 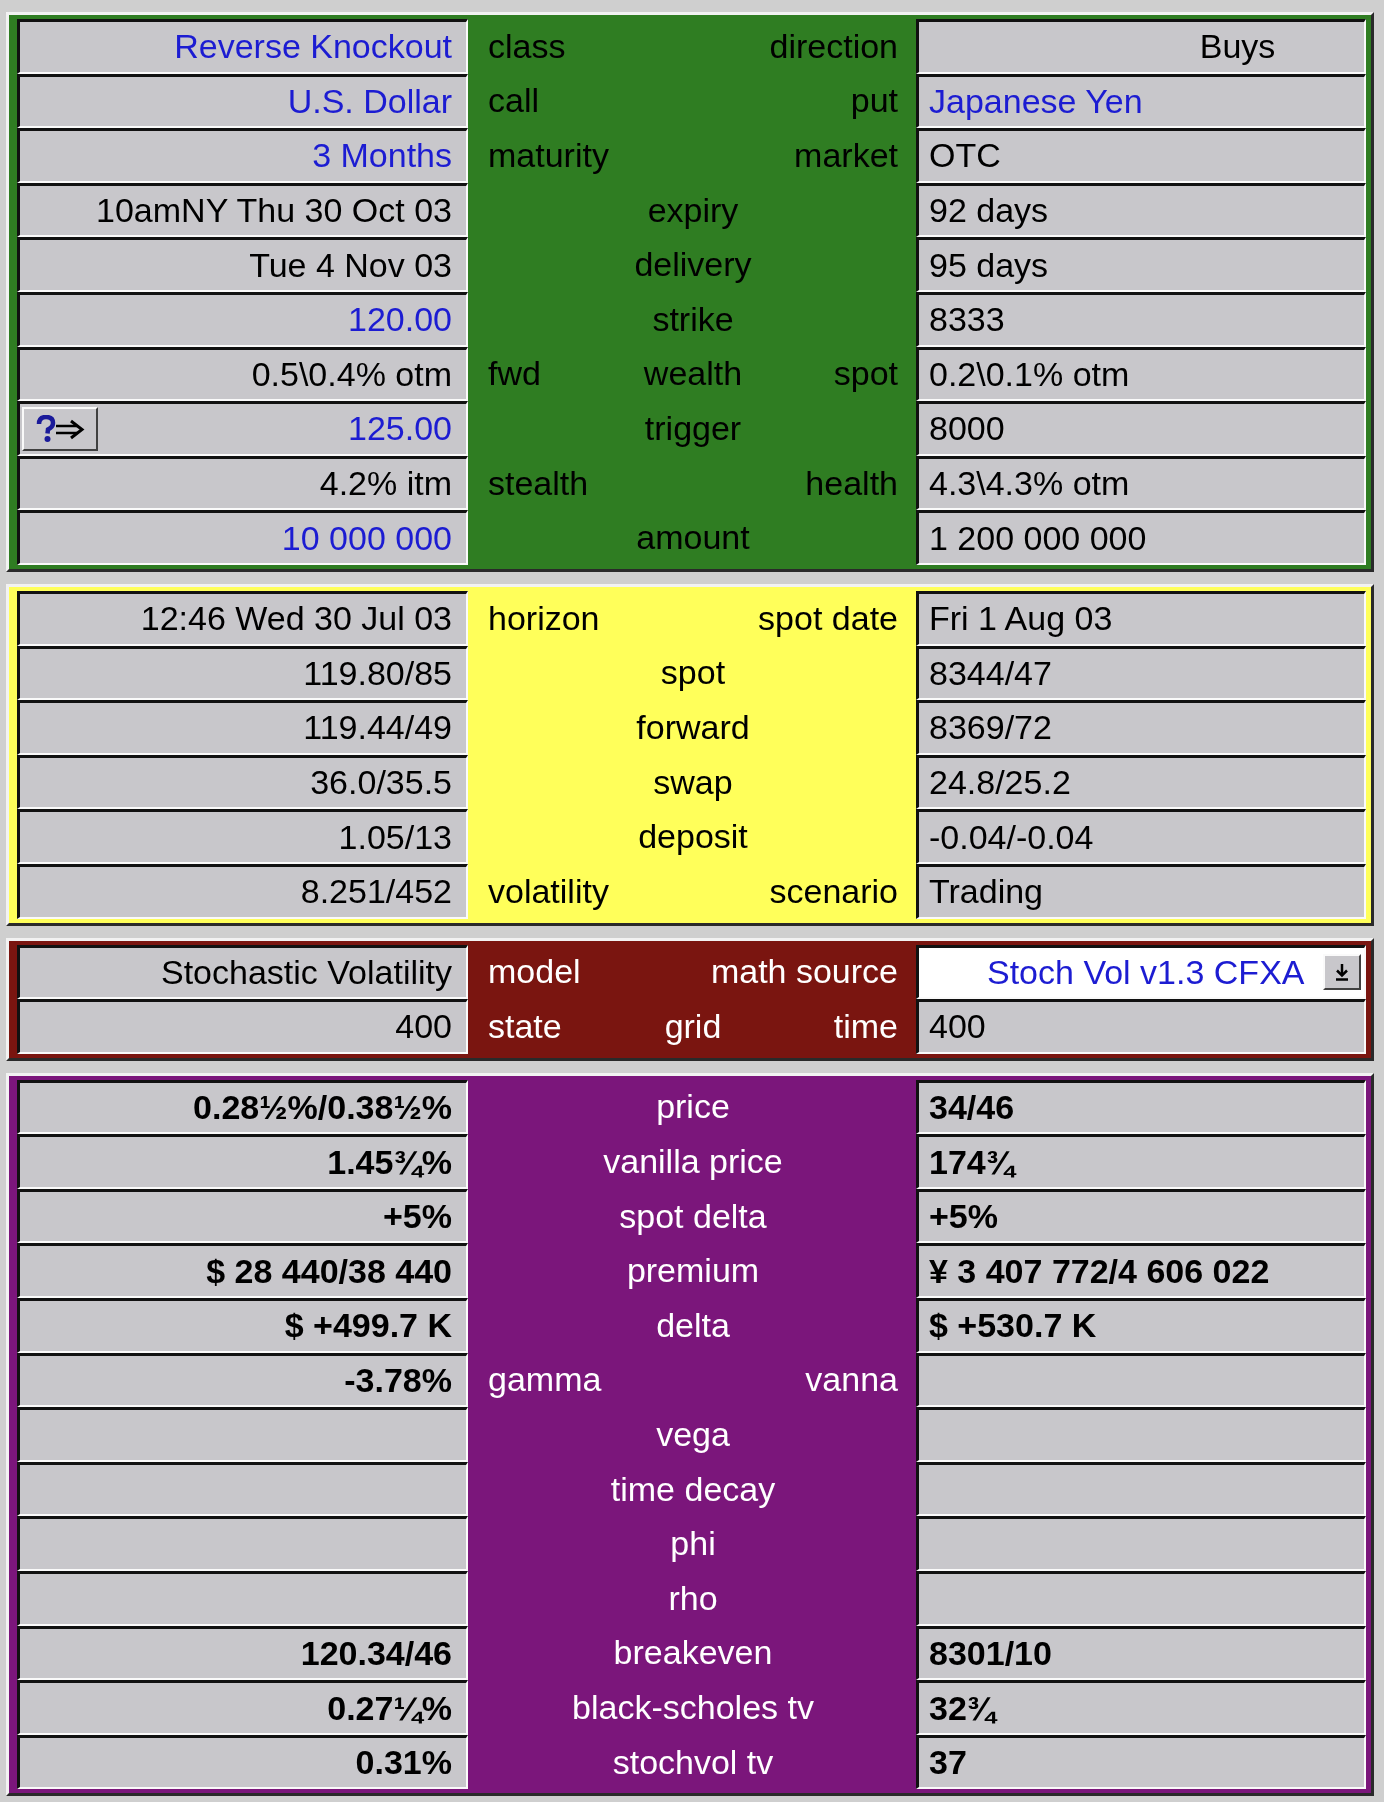 I want to click on value-field: 0.27¼%, so click(x=242, y=1707).